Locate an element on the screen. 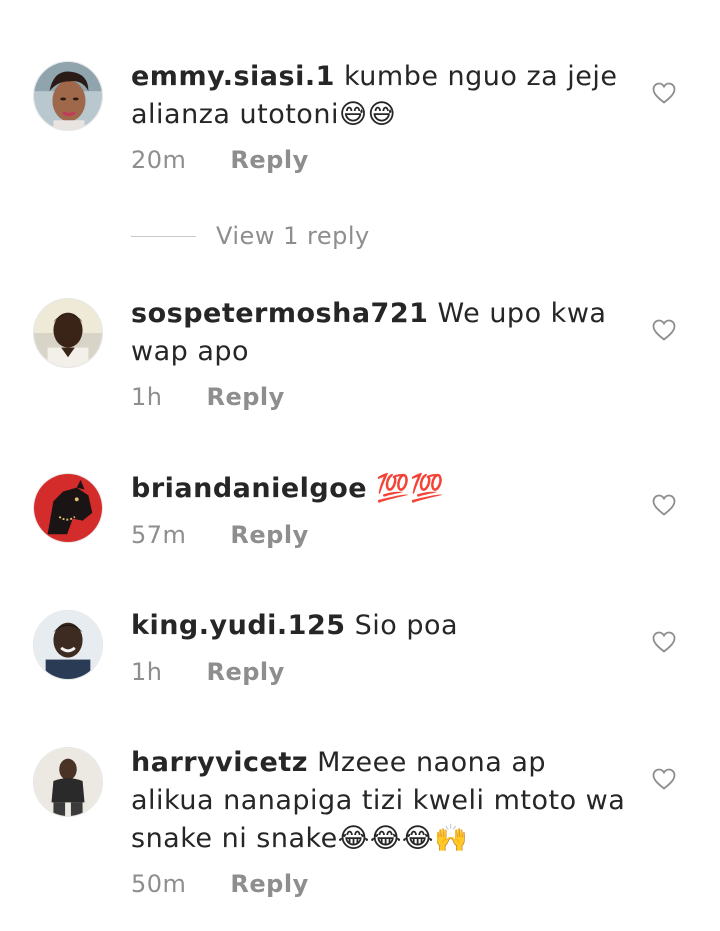  divider-line is located at coordinates (163, 236).